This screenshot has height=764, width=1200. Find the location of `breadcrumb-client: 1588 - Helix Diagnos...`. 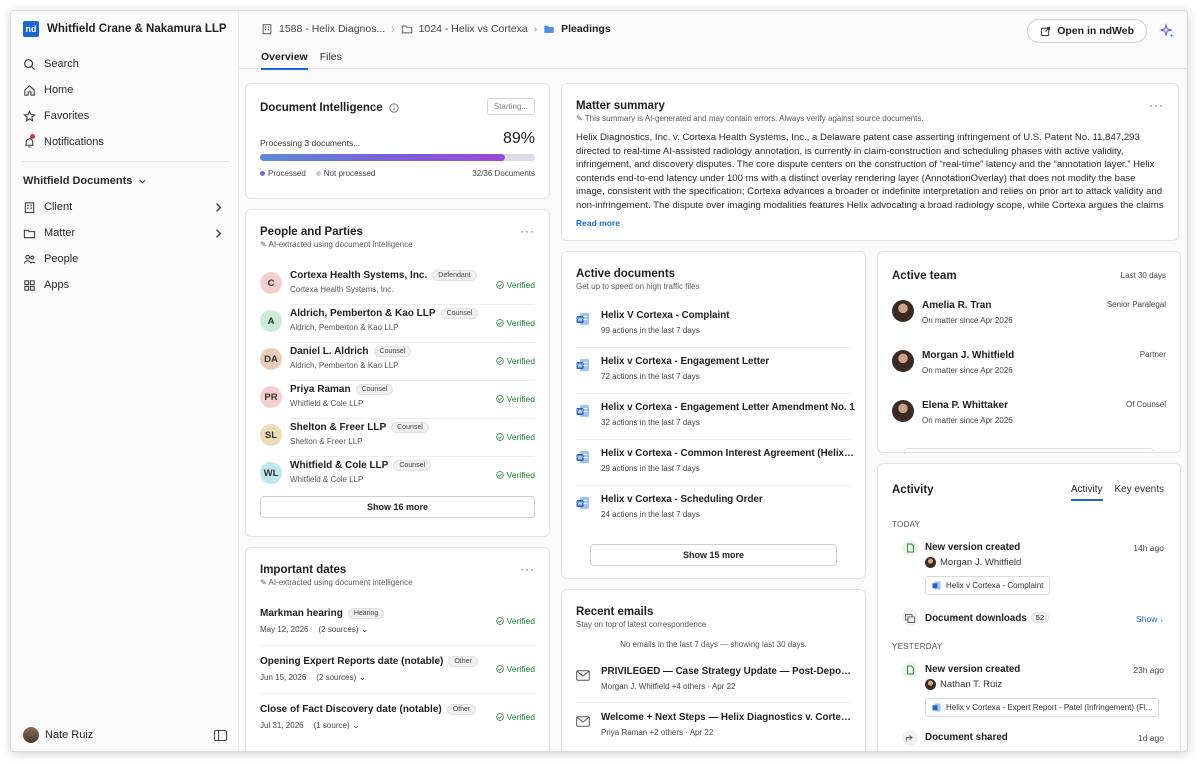

breadcrumb-client: 1588 - Helix Diagnos... is located at coordinates (332, 29).